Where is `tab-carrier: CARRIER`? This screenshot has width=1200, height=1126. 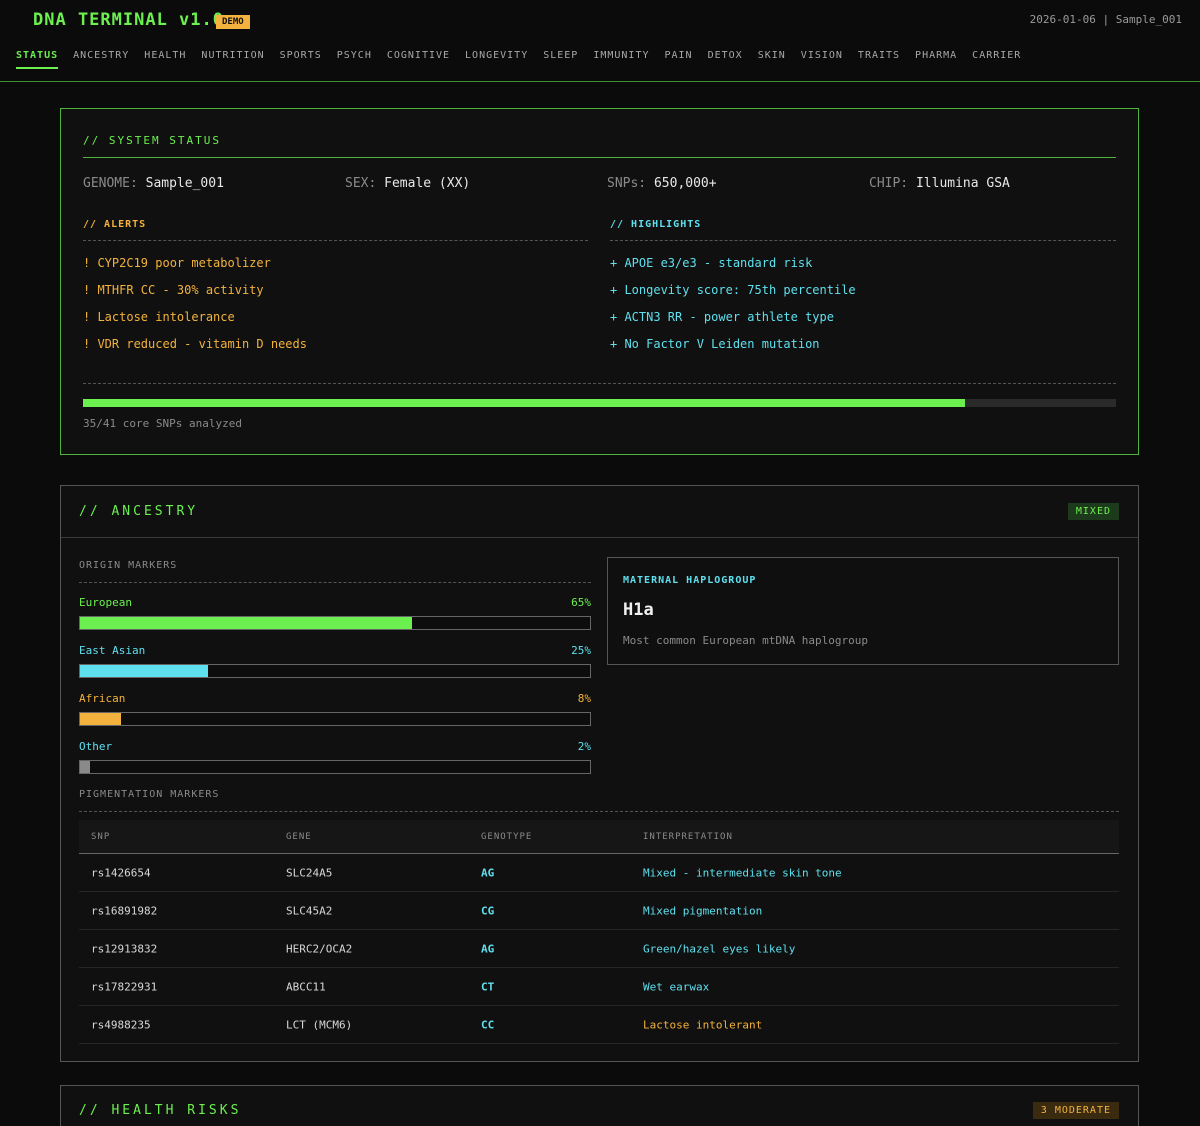 tab-carrier: CARRIER is located at coordinates (996, 59).